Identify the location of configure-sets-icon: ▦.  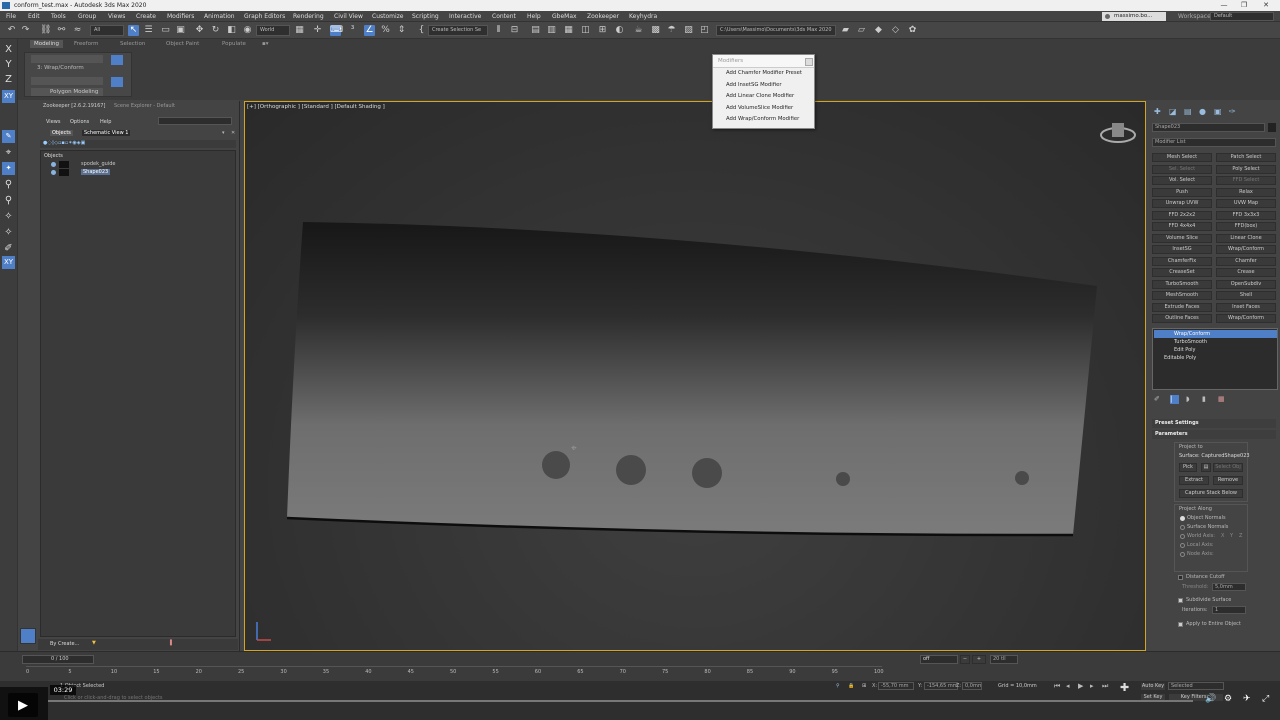
(1221, 399).